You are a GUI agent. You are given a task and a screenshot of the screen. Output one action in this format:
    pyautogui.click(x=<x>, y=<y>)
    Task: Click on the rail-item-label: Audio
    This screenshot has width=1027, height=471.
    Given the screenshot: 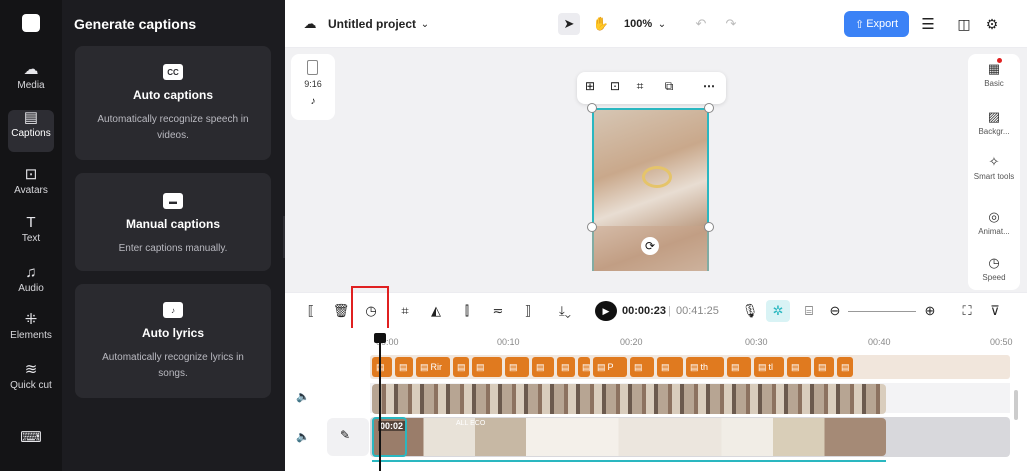 What is the action you would take?
    pyautogui.click(x=31, y=288)
    